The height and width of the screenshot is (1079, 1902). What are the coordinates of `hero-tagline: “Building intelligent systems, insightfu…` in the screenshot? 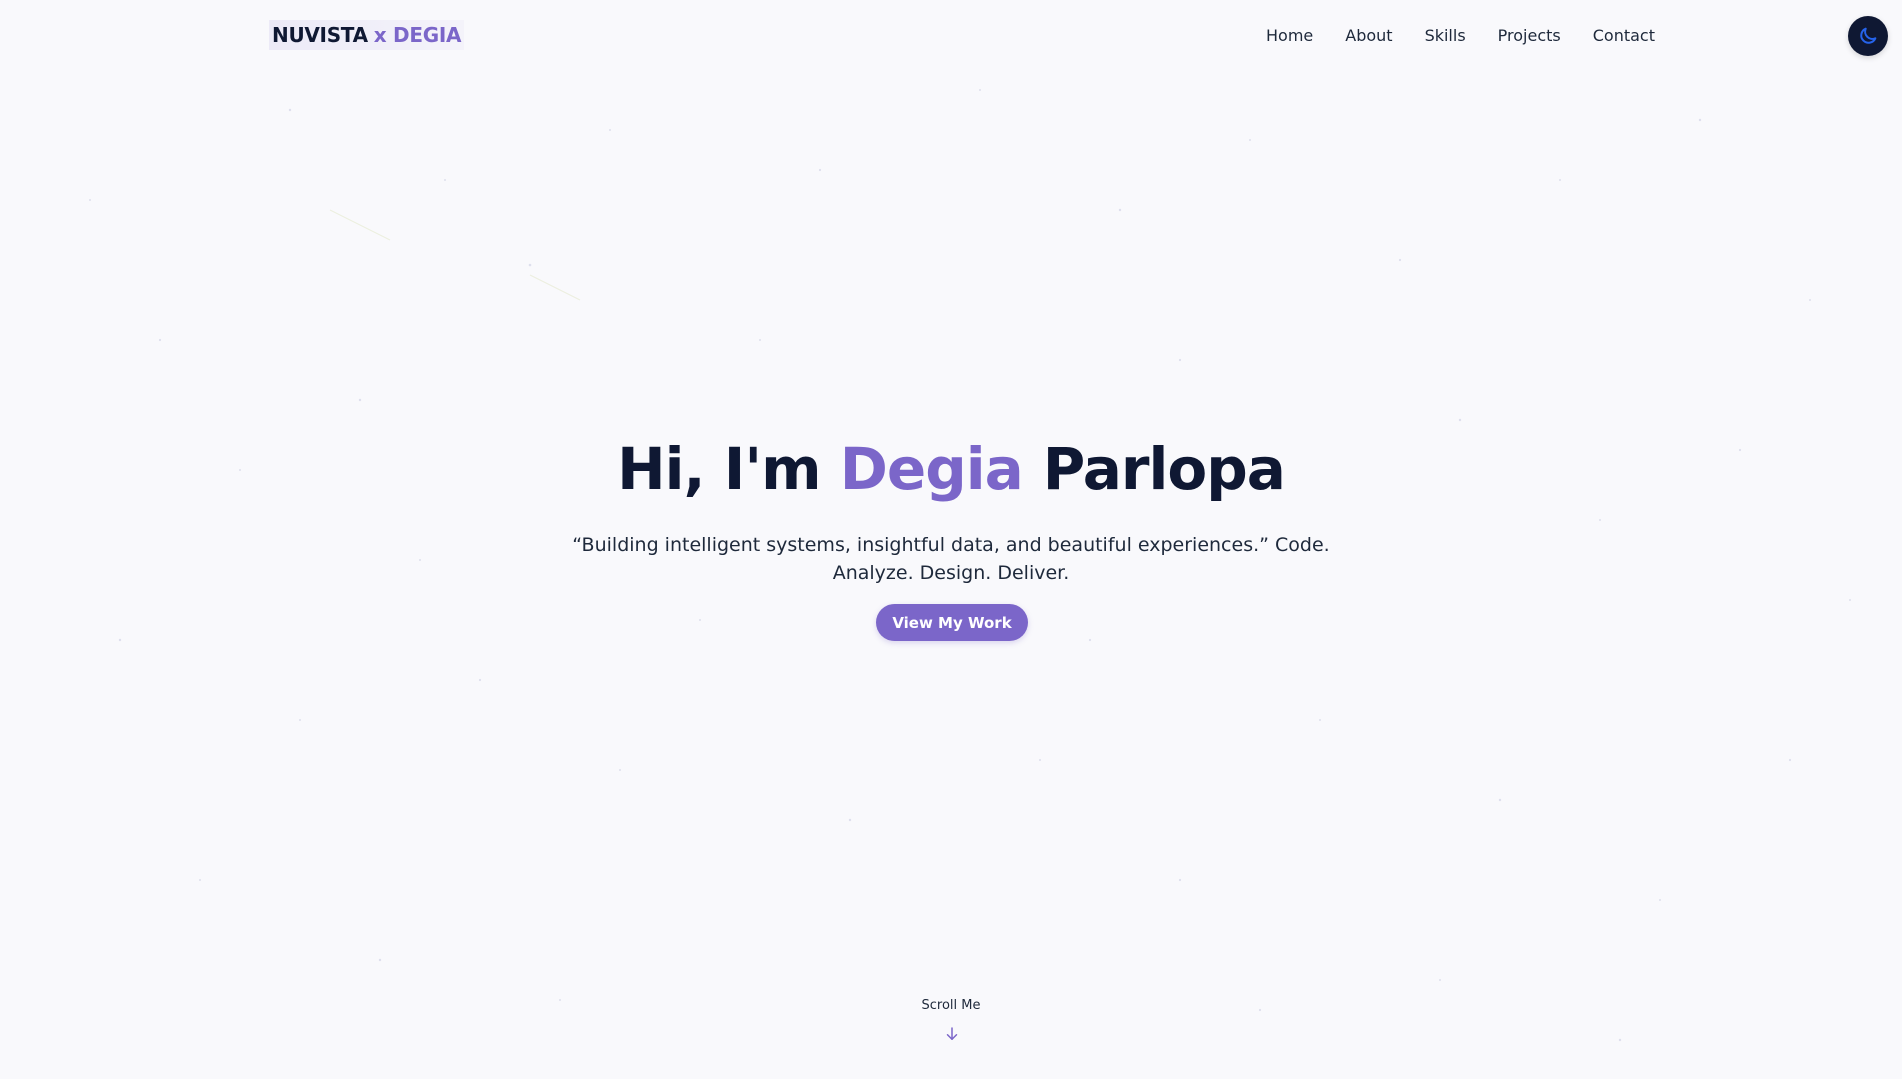 It's located at (951, 559).